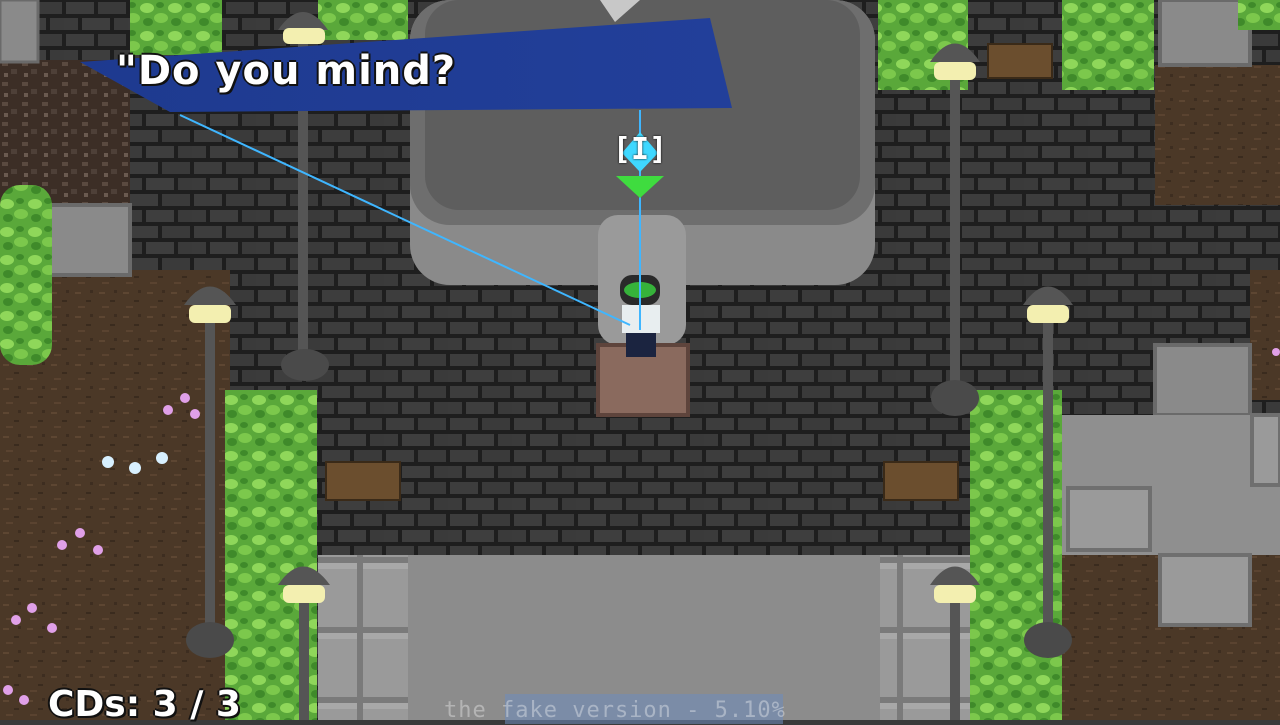 The image size is (1280, 725). I want to click on interact-key-prompt: [I], so click(640, 150).